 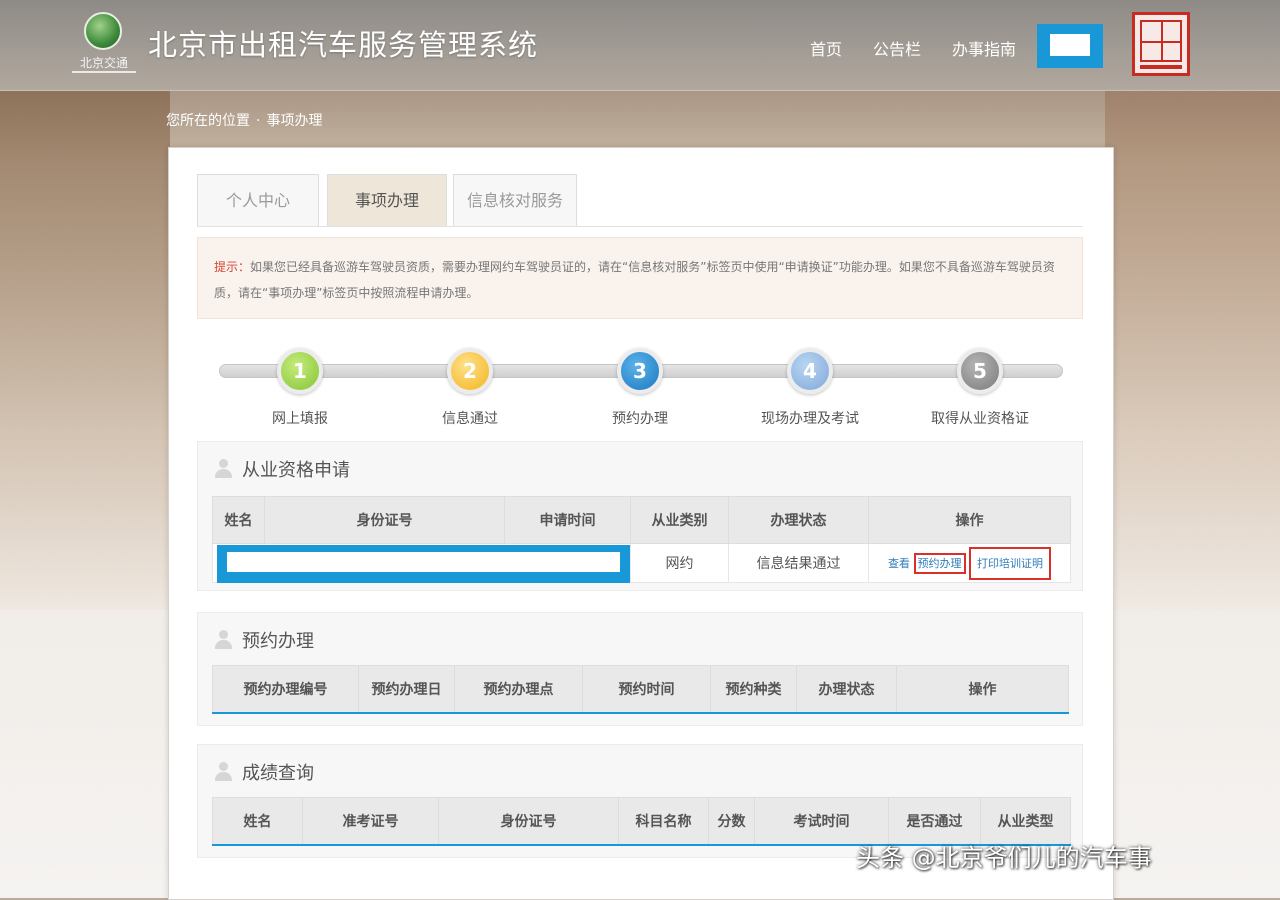 What do you see at coordinates (980, 371) in the screenshot?
I see `step-5-circle: 5` at bounding box center [980, 371].